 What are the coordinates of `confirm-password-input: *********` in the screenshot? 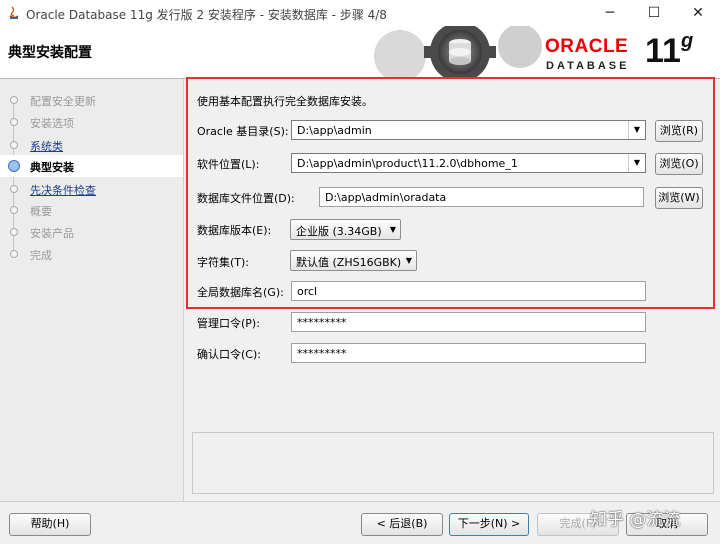 It's located at (468, 353).